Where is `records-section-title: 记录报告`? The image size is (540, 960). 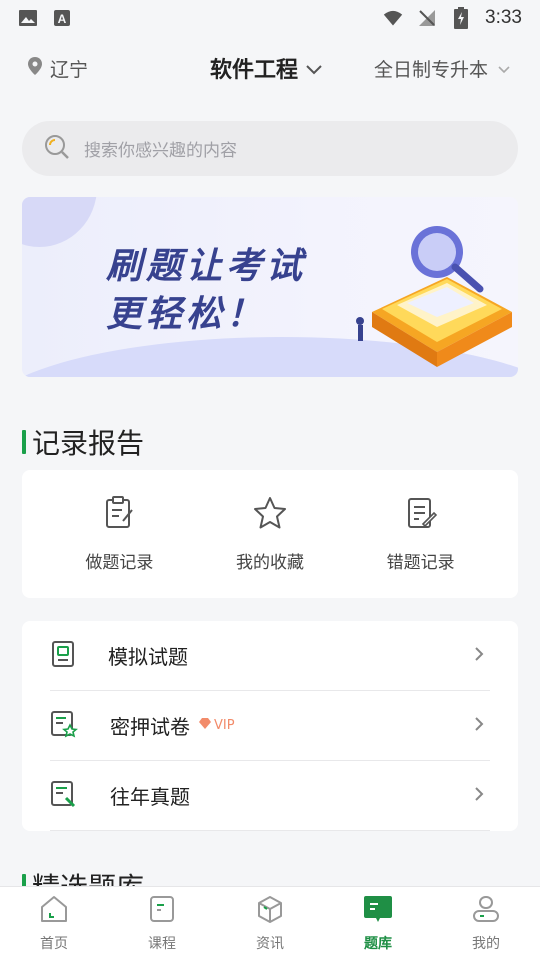
records-section-title: 记录报告 is located at coordinates (83, 442).